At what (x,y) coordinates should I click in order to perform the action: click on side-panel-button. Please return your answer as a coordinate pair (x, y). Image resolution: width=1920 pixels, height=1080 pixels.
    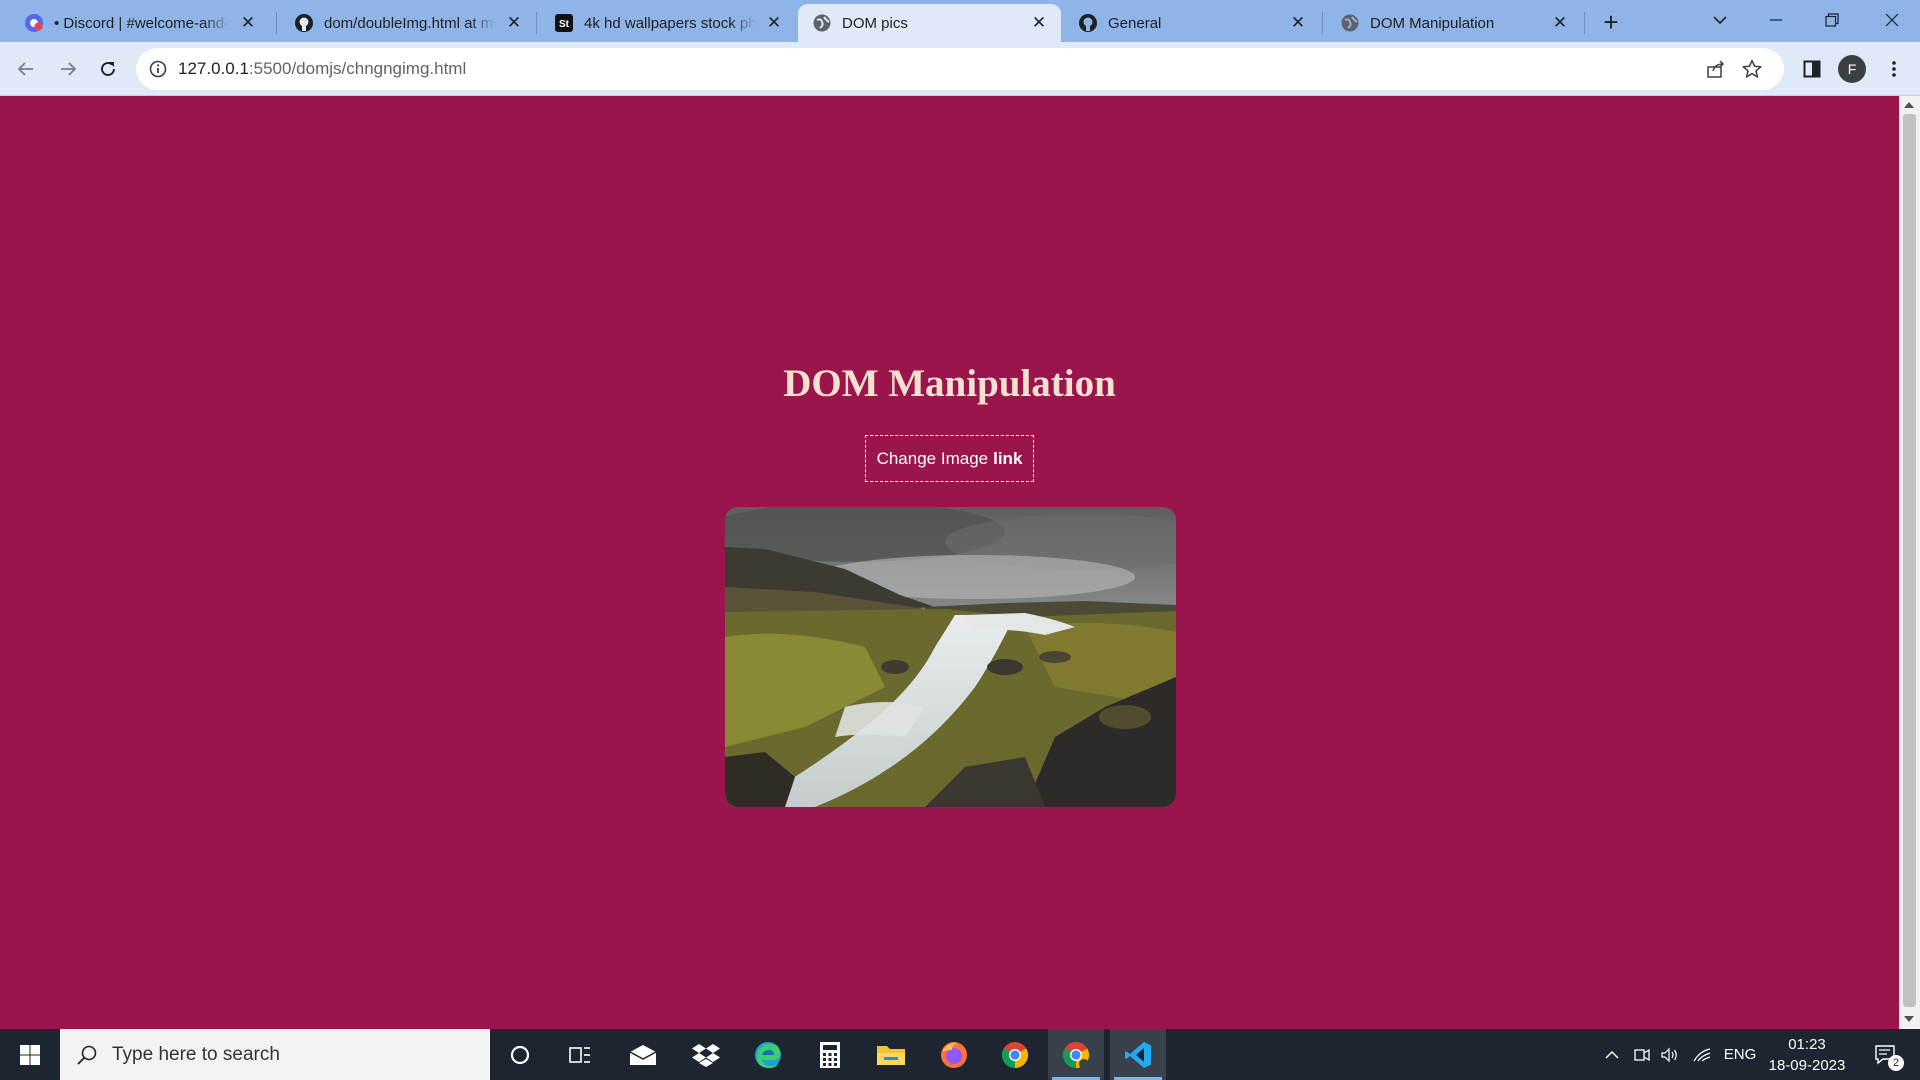
    Looking at the image, I should click on (1812, 69).